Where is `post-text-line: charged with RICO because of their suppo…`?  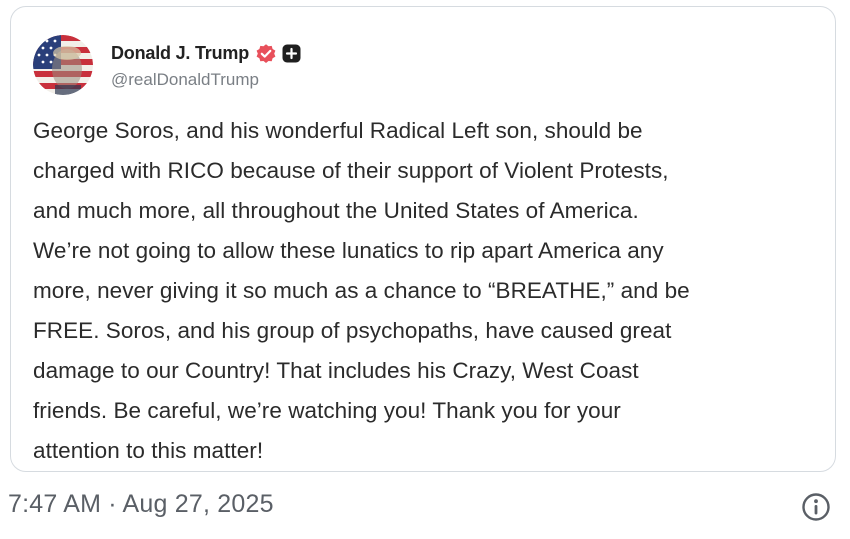
post-text-line: charged with RICO because of their suppo… is located at coordinates (351, 170).